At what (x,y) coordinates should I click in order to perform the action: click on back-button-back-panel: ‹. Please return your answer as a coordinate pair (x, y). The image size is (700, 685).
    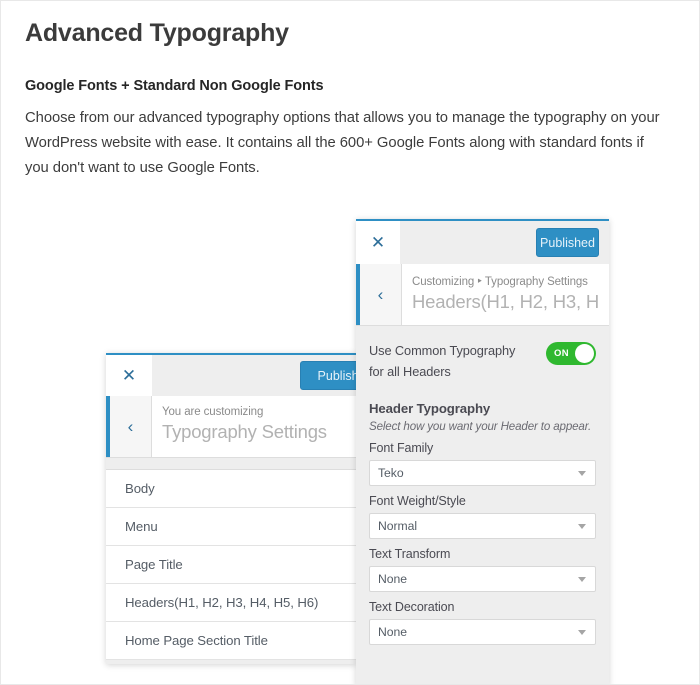
    Looking at the image, I should click on (129, 426).